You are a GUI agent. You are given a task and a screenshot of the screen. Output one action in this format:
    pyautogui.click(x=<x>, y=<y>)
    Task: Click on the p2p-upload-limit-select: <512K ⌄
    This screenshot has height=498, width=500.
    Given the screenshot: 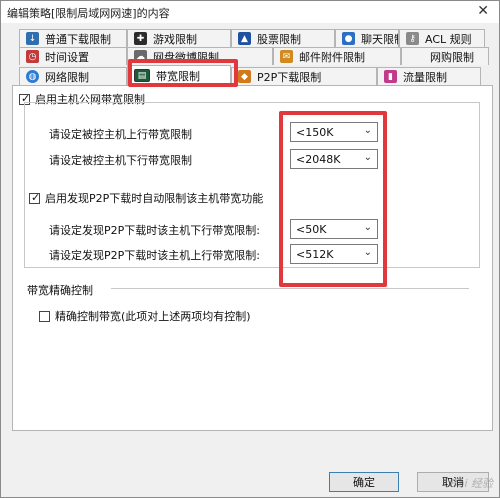 What is the action you would take?
    pyautogui.click(x=334, y=254)
    